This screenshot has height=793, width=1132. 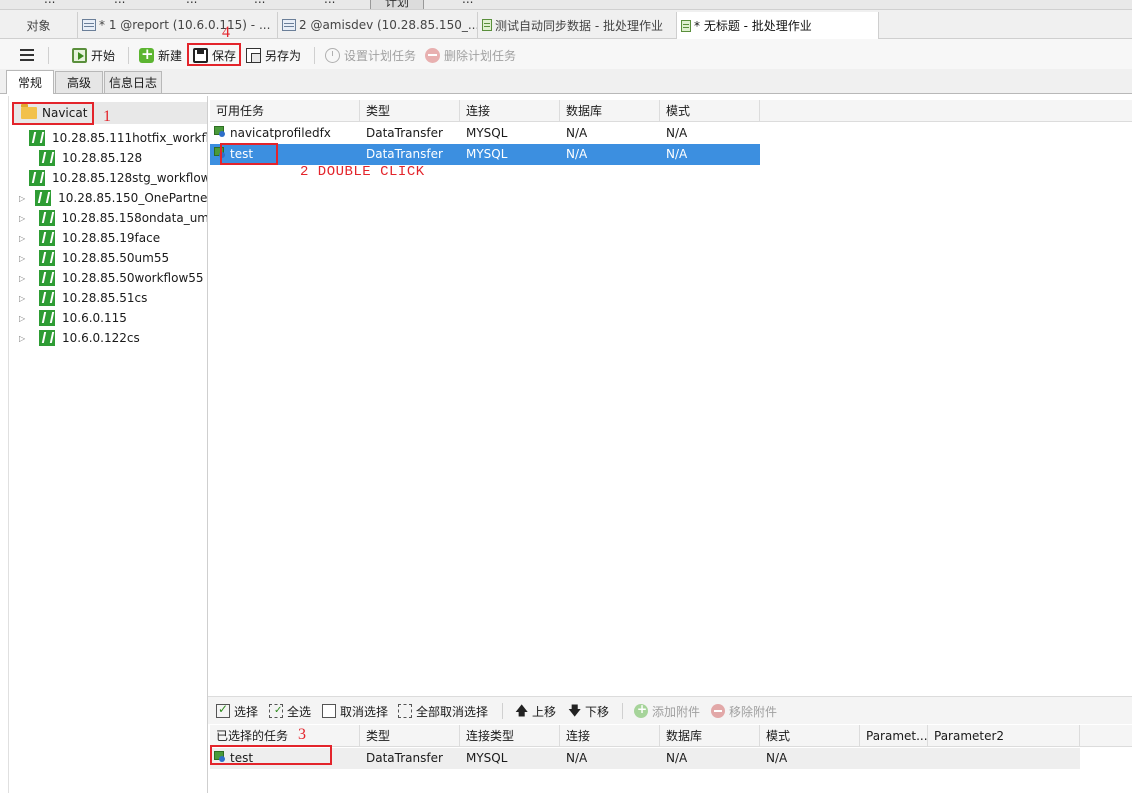 What do you see at coordinates (432, 55) in the screenshot?
I see `remove-icon` at bounding box center [432, 55].